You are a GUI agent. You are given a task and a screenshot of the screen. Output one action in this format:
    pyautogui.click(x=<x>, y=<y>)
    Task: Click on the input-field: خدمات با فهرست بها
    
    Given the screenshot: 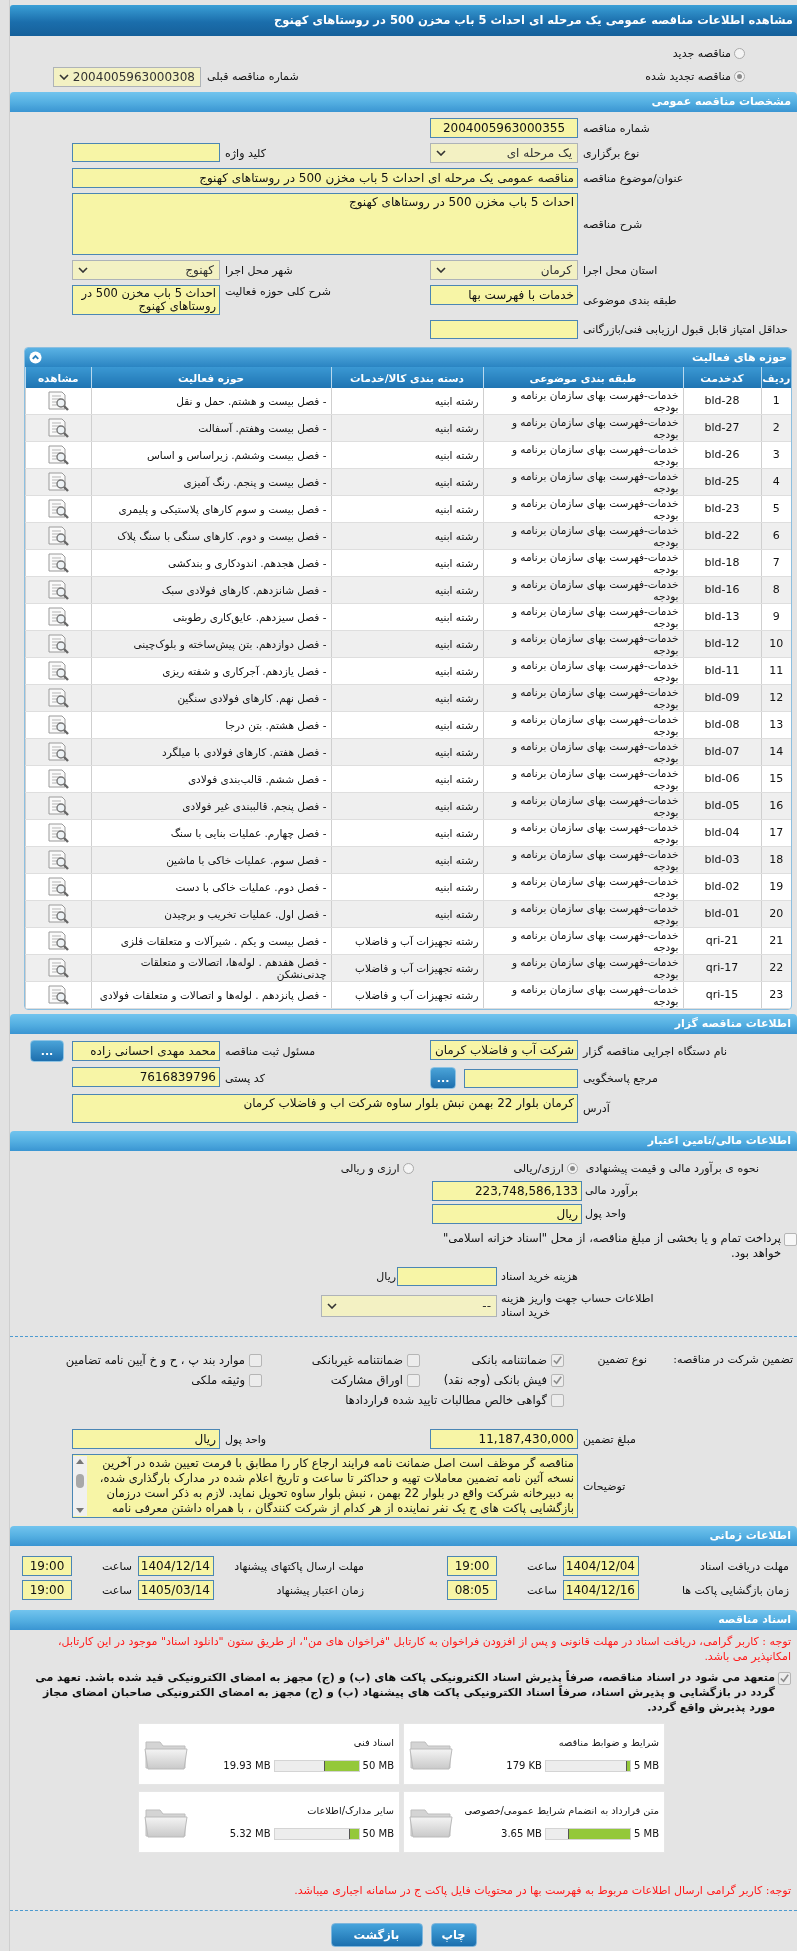 What is the action you would take?
    pyautogui.click(x=504, y=295)
    